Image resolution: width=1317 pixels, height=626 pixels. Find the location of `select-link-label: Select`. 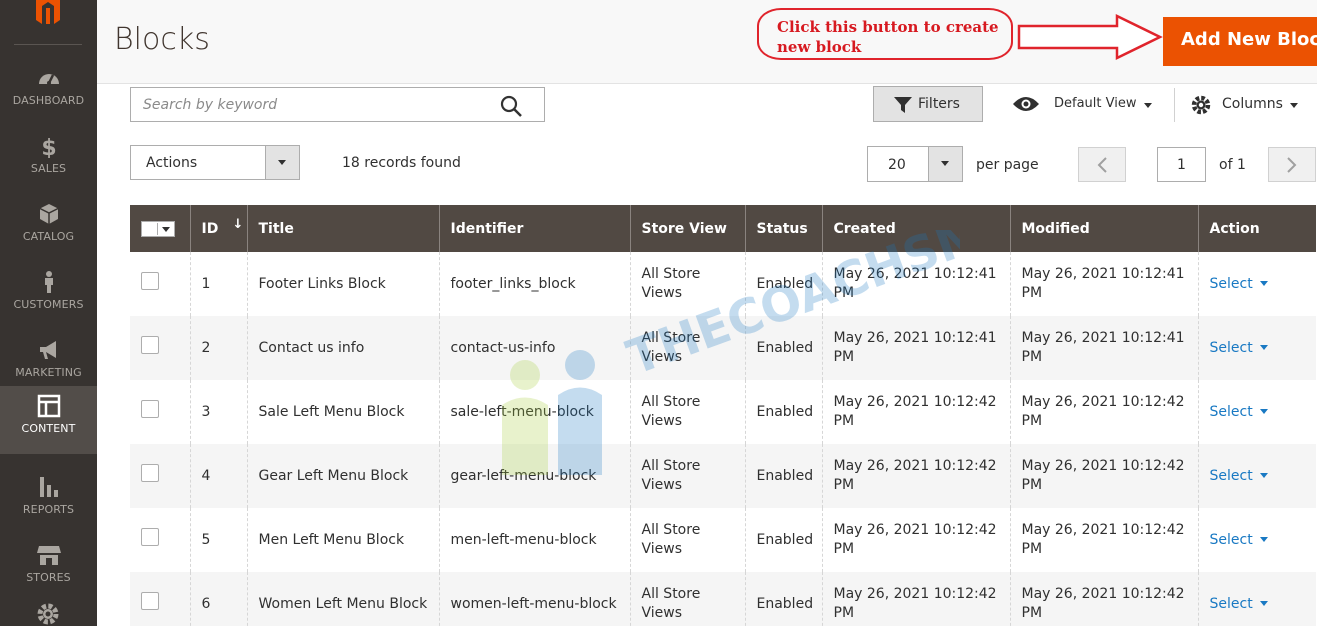

select-link-label: Select is located at coordinates (1231, 539).